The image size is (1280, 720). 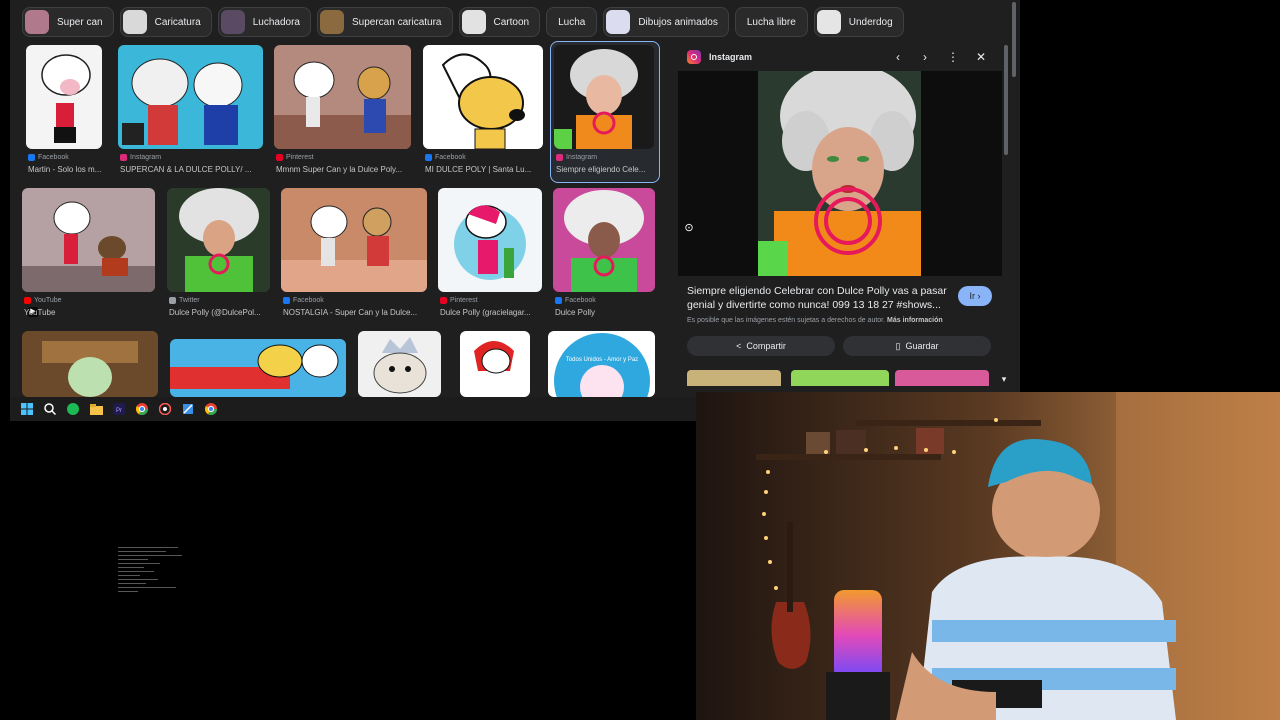 I want to click on chip-label: Lucha, so click(x=572, y=22).